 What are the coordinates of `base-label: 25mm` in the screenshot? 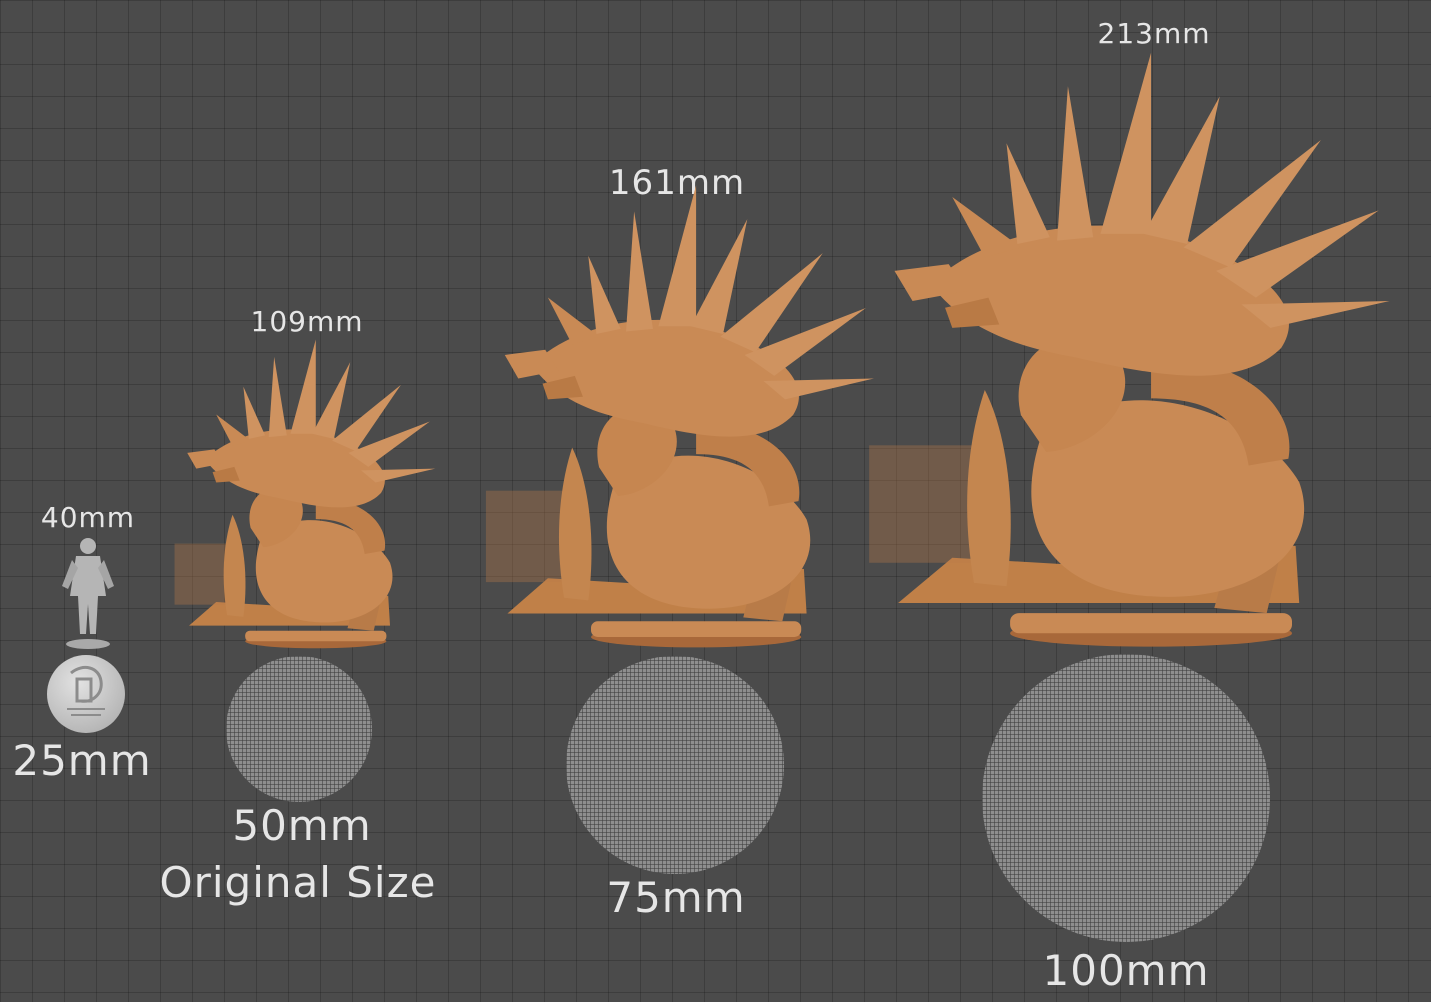 It's located at (82, 760).